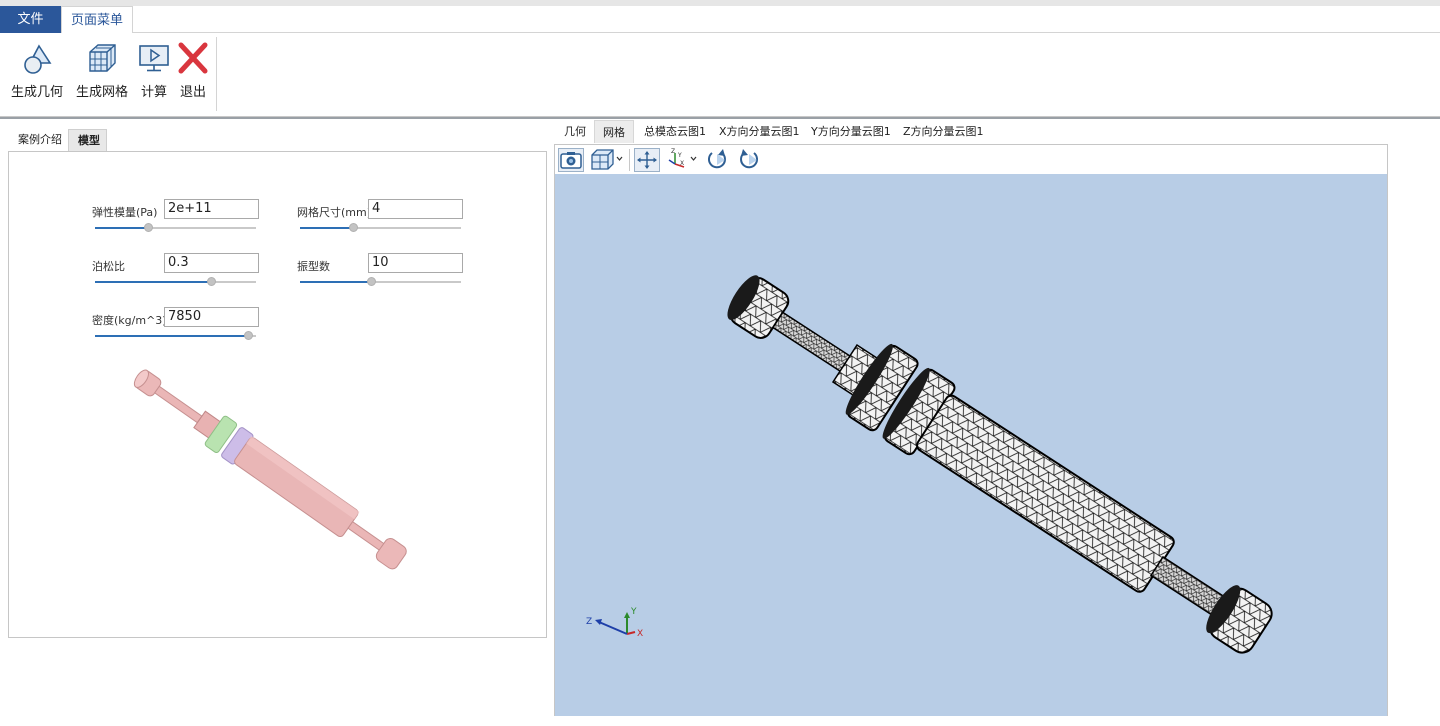 Image resolution: width=1440 pixels, height=726 pixels. What do you see at coordinates (971, 159) in the screenshot?
I see `viewer-toolbar: Z Y X` at bounding box center [971, 159].